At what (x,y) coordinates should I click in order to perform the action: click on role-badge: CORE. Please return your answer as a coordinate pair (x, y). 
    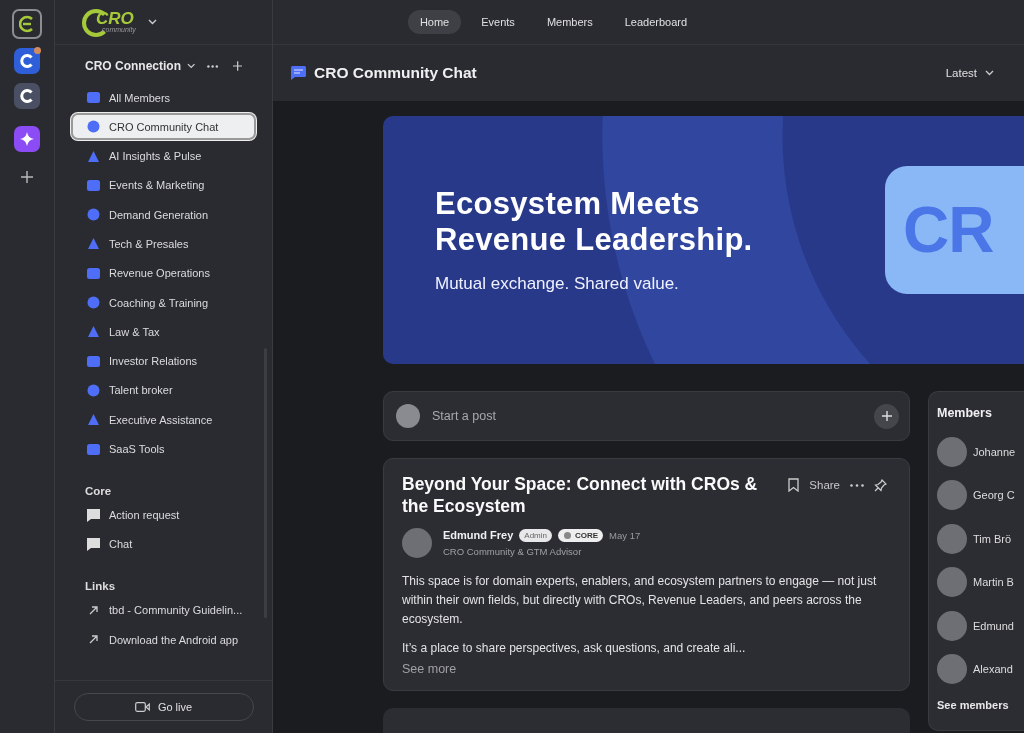
    Looking at the image, I should click on (581, 535).